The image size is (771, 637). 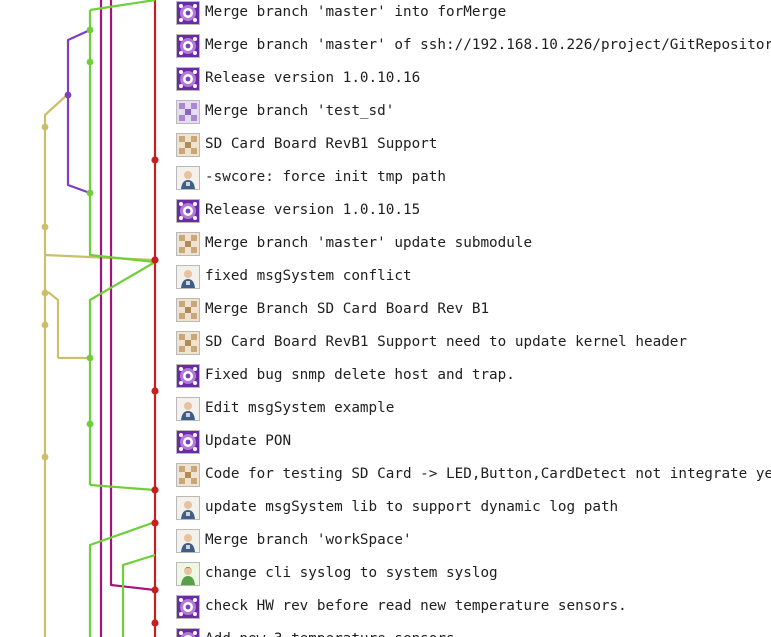 I want to click on green-person-icon, so click(x=188, y=574).